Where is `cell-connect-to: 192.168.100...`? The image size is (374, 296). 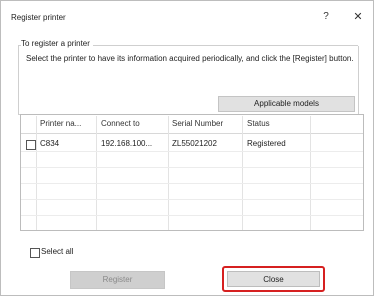
cell-connect-to: 192.168.100... is located at coordinates (127, 143).